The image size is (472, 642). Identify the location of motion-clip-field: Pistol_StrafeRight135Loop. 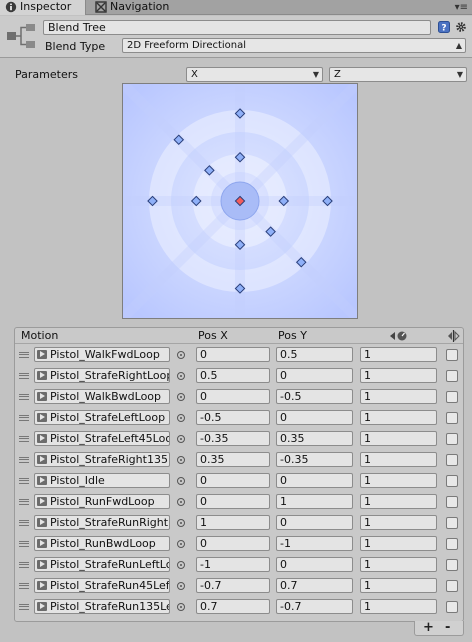
(102, 459).